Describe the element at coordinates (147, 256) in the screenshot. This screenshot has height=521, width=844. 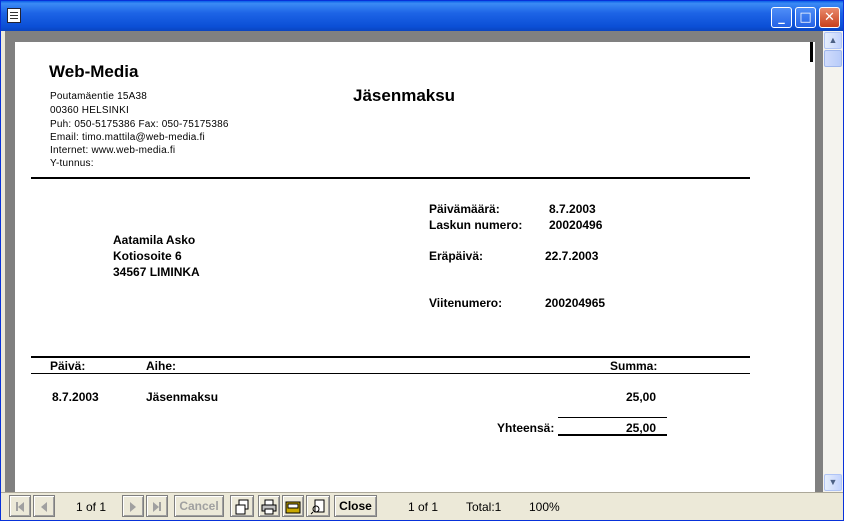
I see `recipient-street: Kotiosoite 6` at that location.